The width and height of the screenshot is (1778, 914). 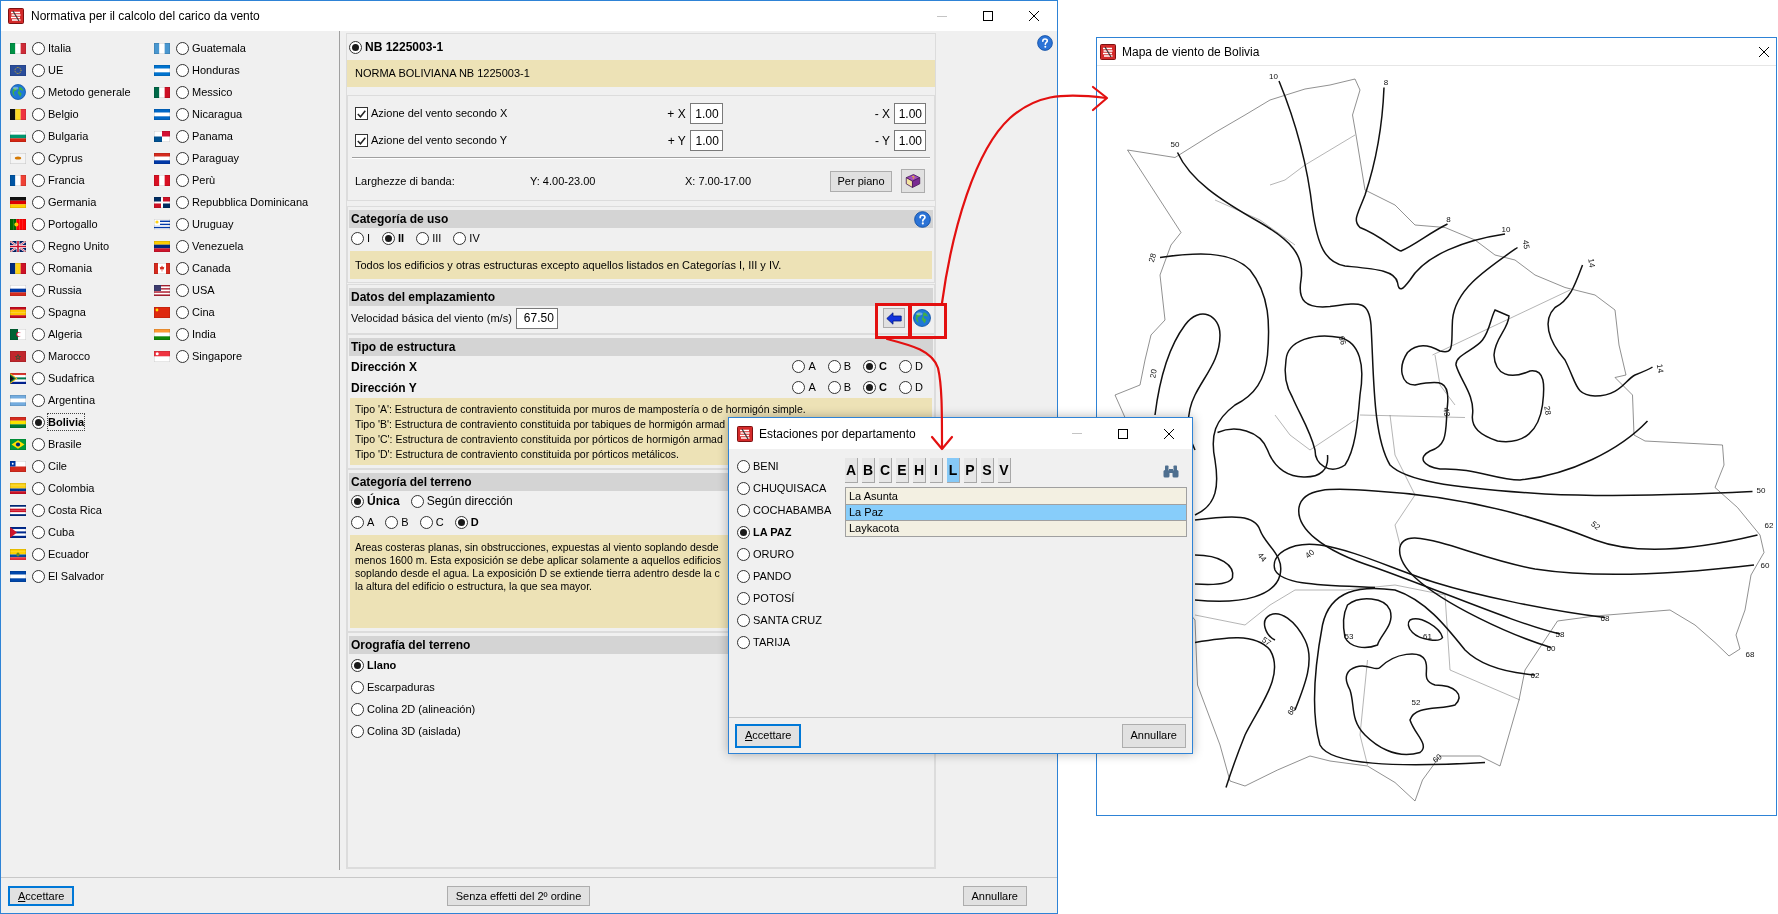 I want to click on country-radio: Russia, so click(x=57, y=290).